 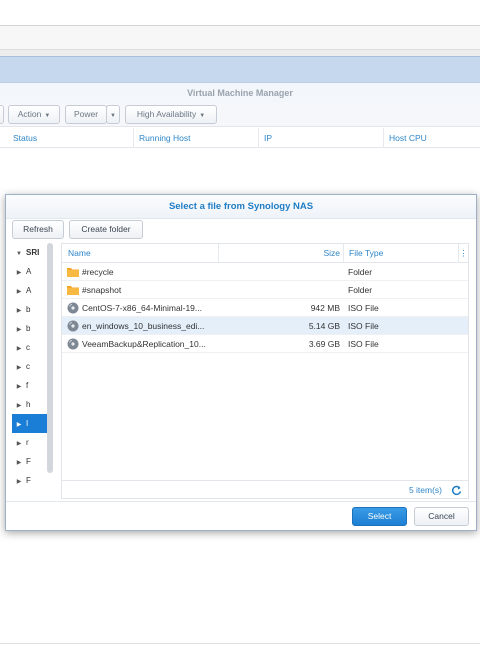 I want to click on power-dropdown-button: ▼, so click(x=113, y=114).